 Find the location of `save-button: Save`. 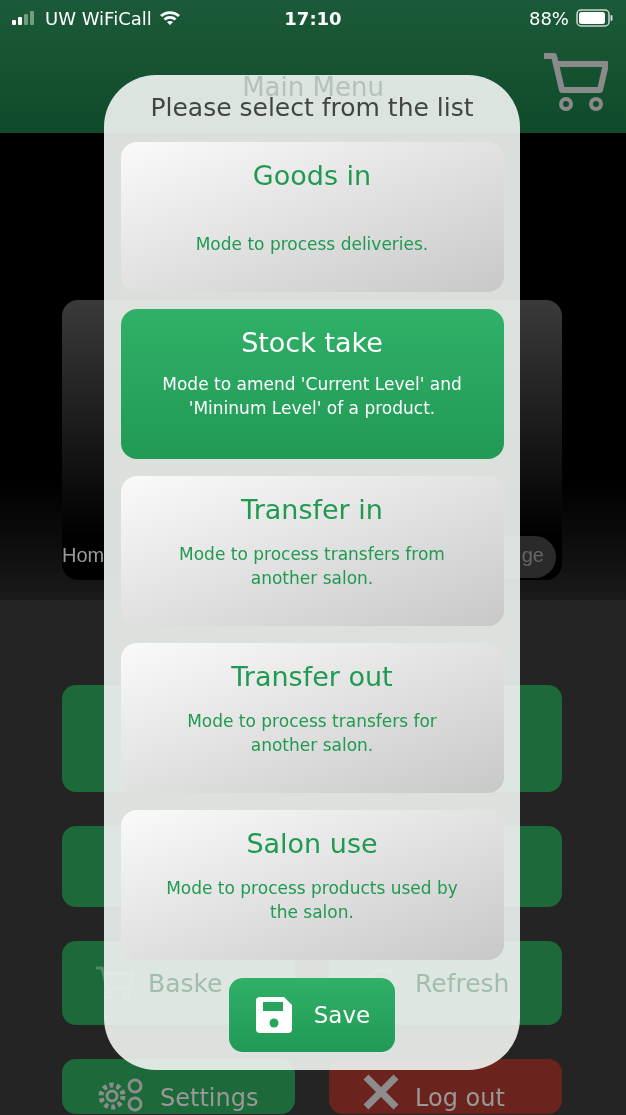

save-button: Save is located at coordinates (312, 1015).